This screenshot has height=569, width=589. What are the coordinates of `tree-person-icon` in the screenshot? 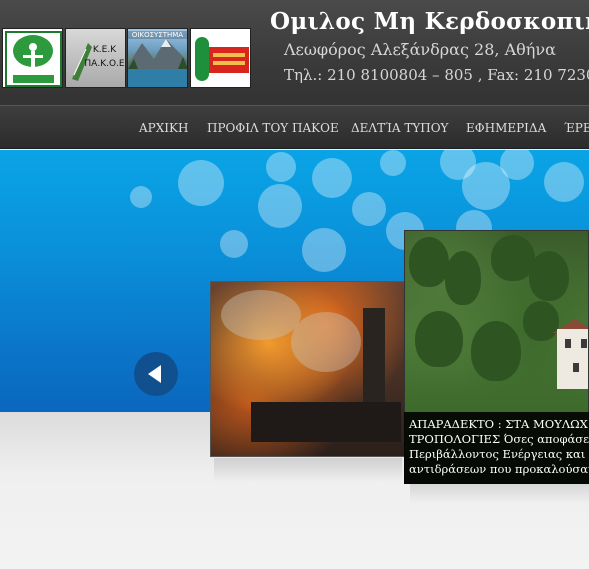 It's located at (33, 59).